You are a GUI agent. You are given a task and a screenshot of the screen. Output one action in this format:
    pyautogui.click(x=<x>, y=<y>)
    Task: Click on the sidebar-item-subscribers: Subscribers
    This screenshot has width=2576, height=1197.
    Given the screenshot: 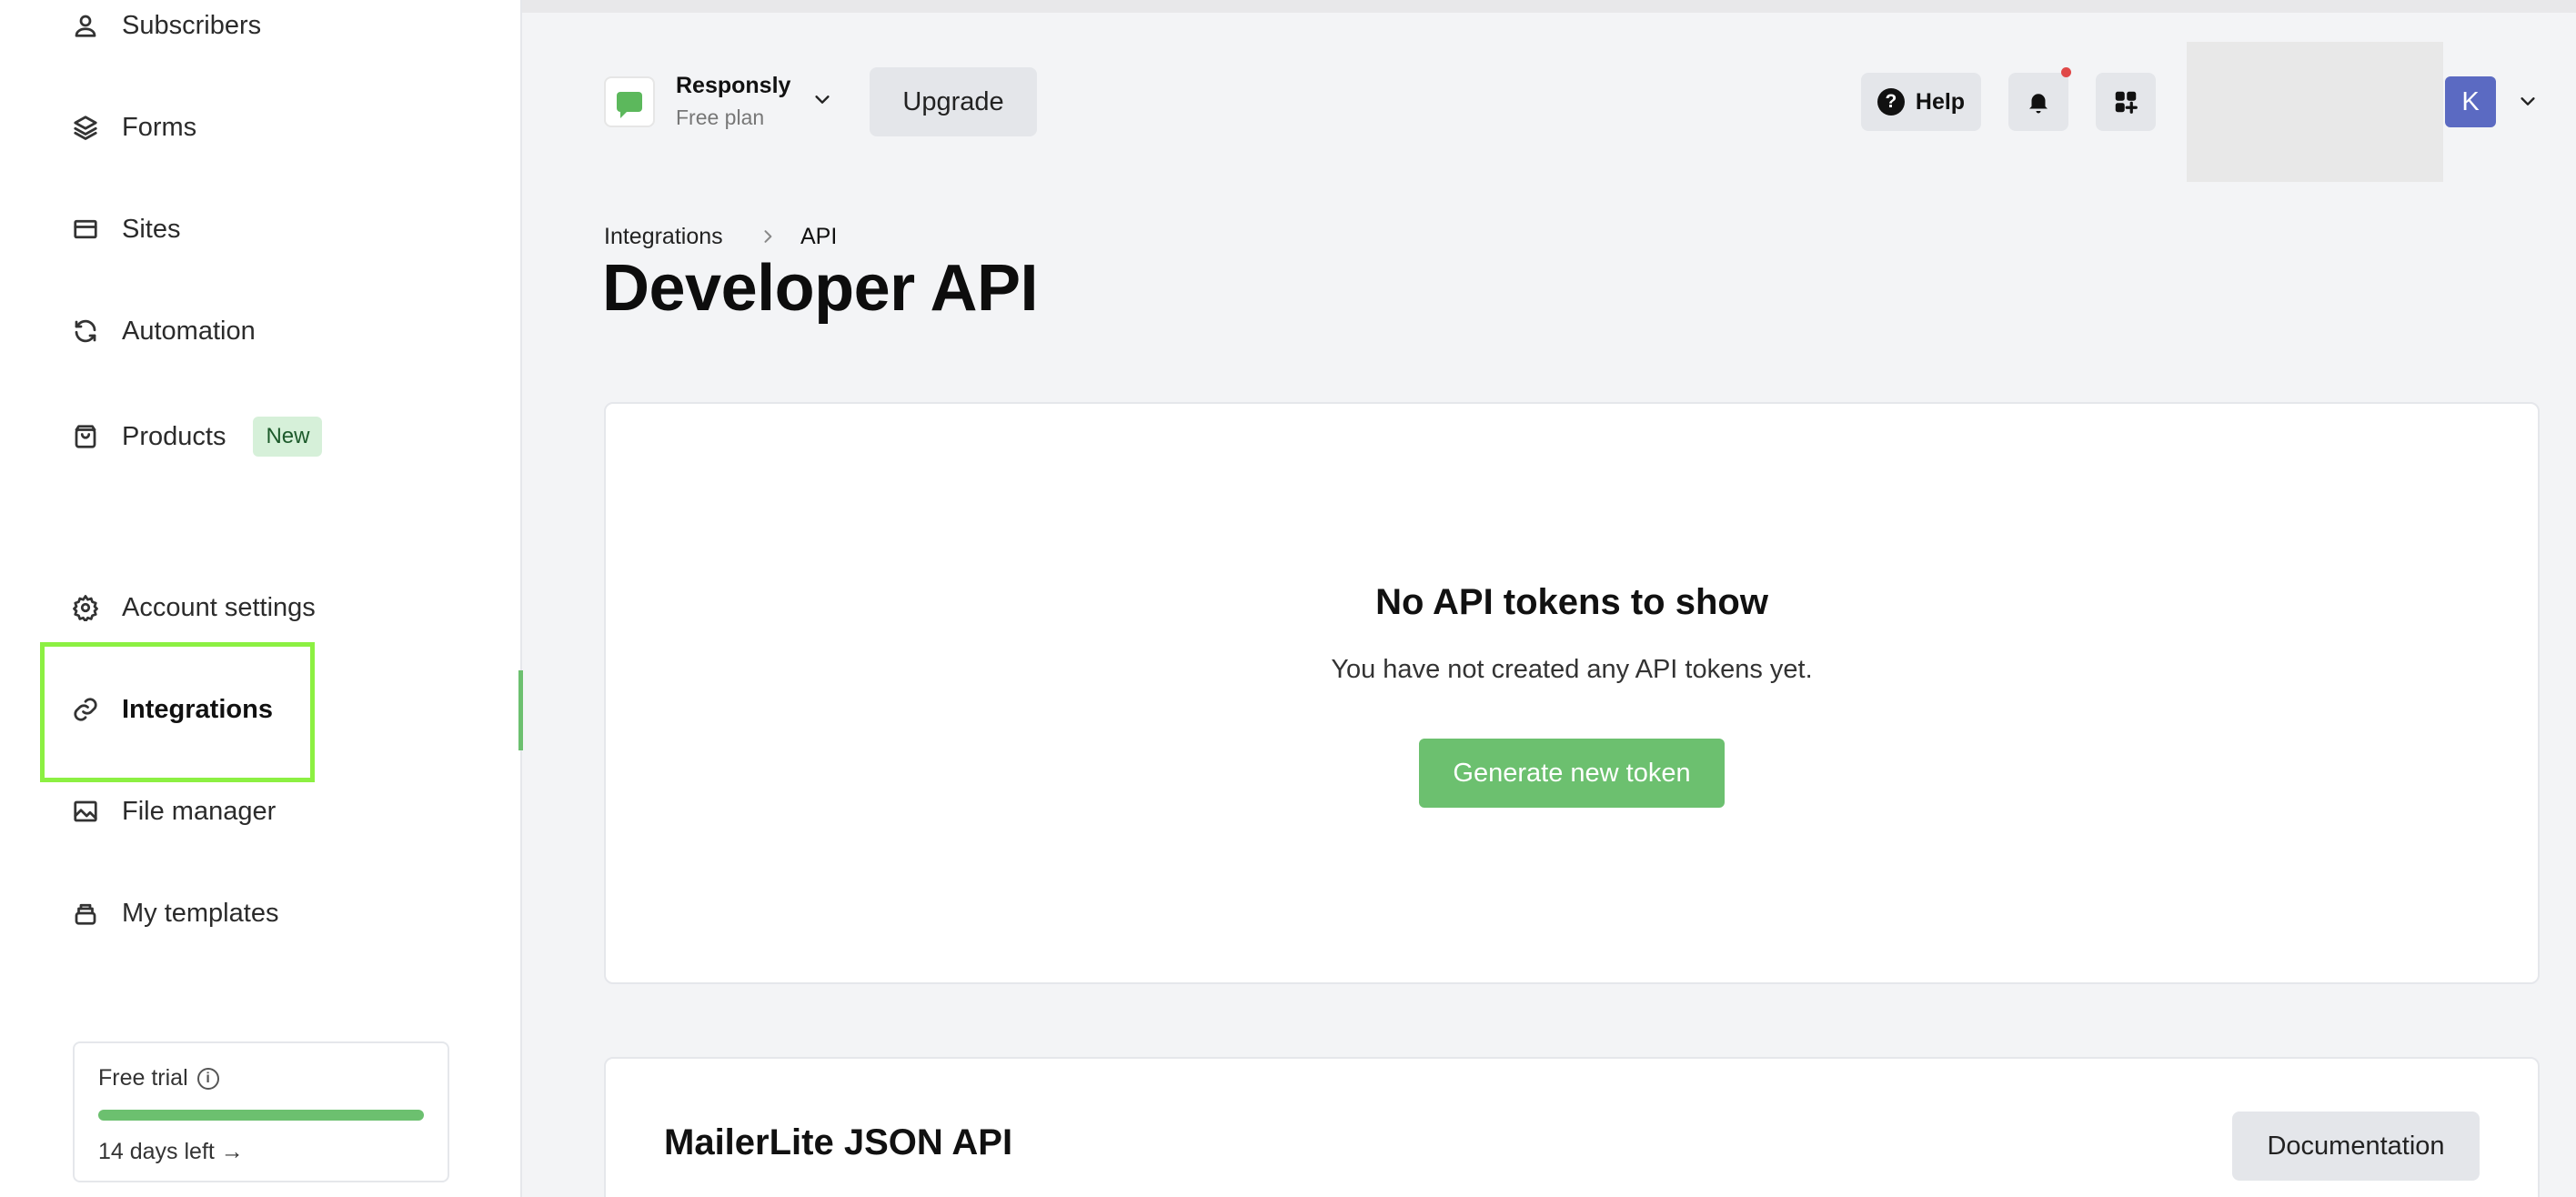 What is the action you would take?
    pyautogui.click(x=166, y=26)
    